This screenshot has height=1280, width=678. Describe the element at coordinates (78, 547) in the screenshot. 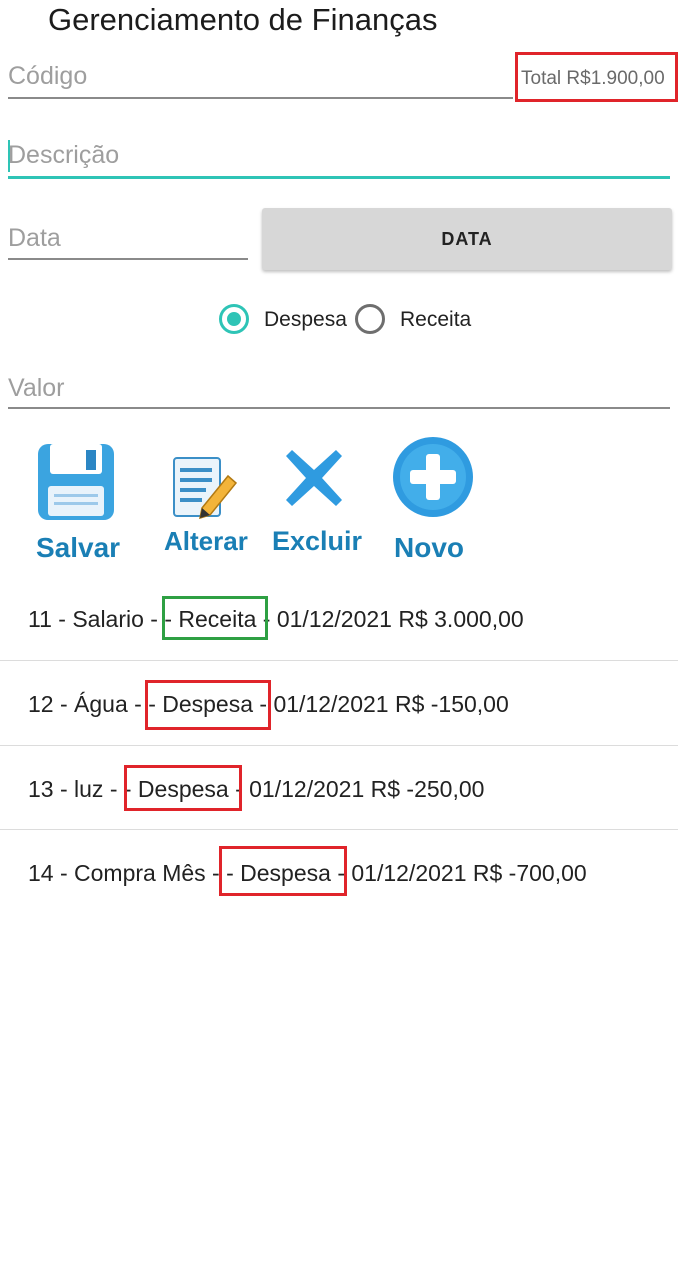

I see `salvar-label: Salvar` at that location.